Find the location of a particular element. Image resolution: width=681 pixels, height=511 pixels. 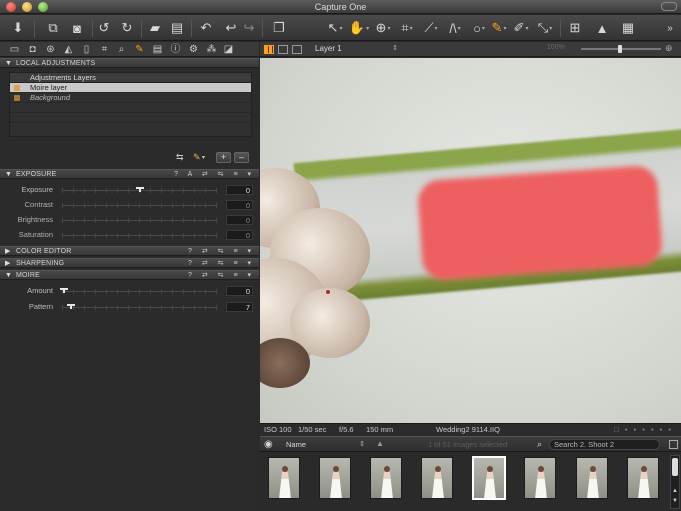

metadata-icon: ▤ is located at coordinates (157, 49).